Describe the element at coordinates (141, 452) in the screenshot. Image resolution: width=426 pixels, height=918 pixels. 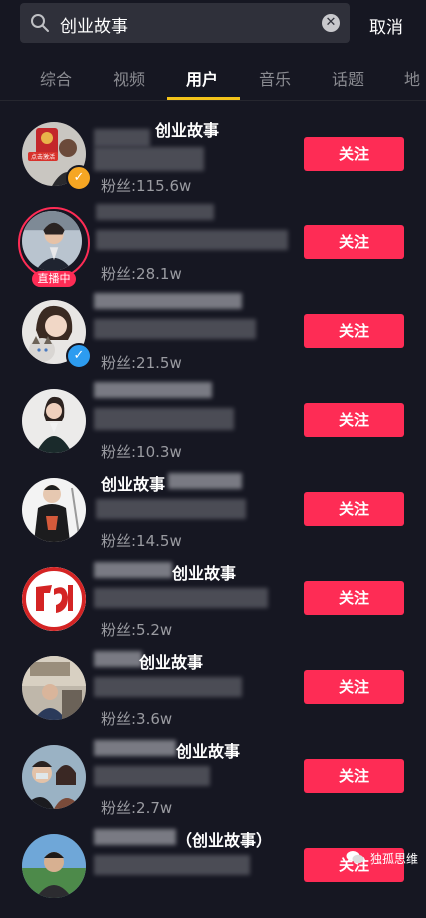
I see `fans-count: 粉丝:10.3w` at that location.